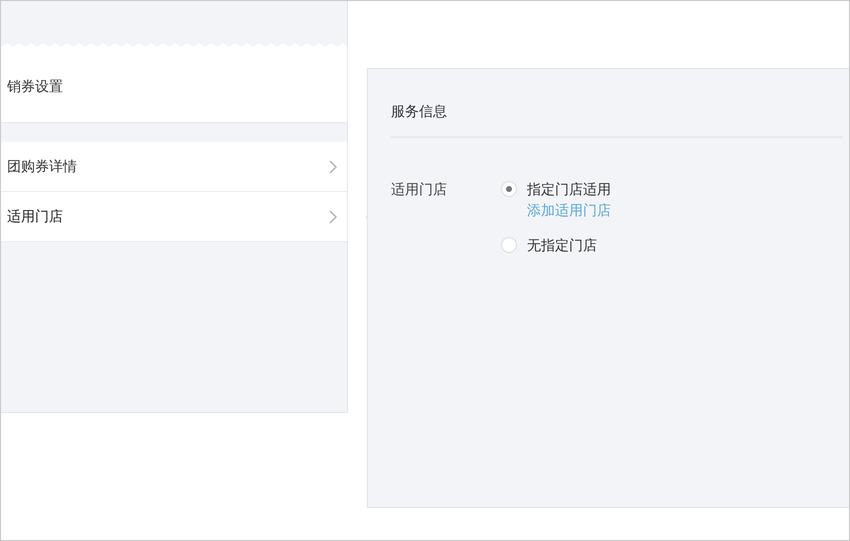 The height and width of the screenshot is (541, 850). I want to click on radio-option: 无指定门店, so click(556, 245).